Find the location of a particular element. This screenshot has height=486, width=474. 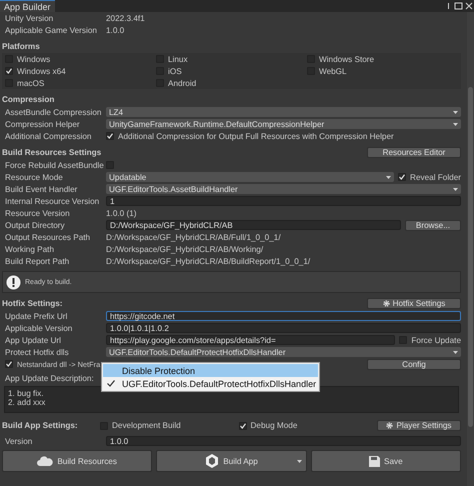

field-label: Compression Helper is located at coordinates (43, 124).